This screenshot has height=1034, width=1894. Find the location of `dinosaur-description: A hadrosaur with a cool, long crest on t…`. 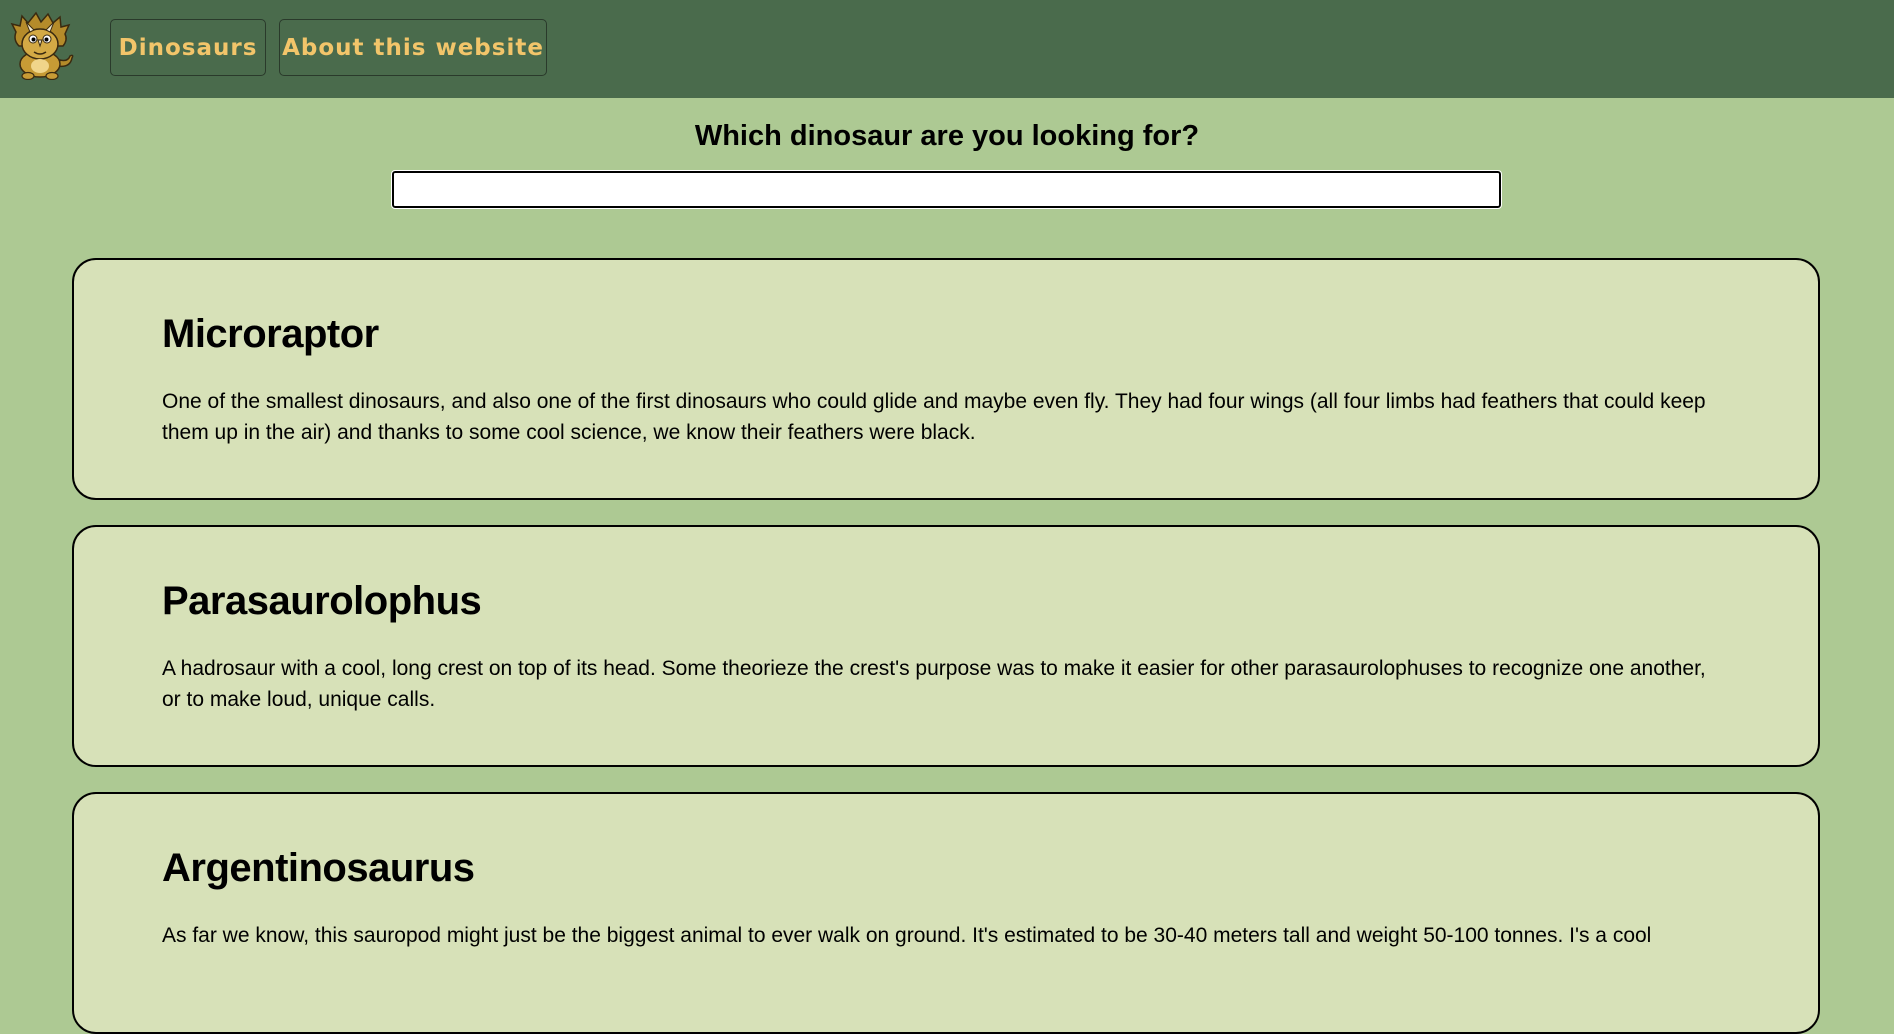

dinosaur-description: A hadrosaur with a cool, long crest on t… is located at coordinates (934, 684).